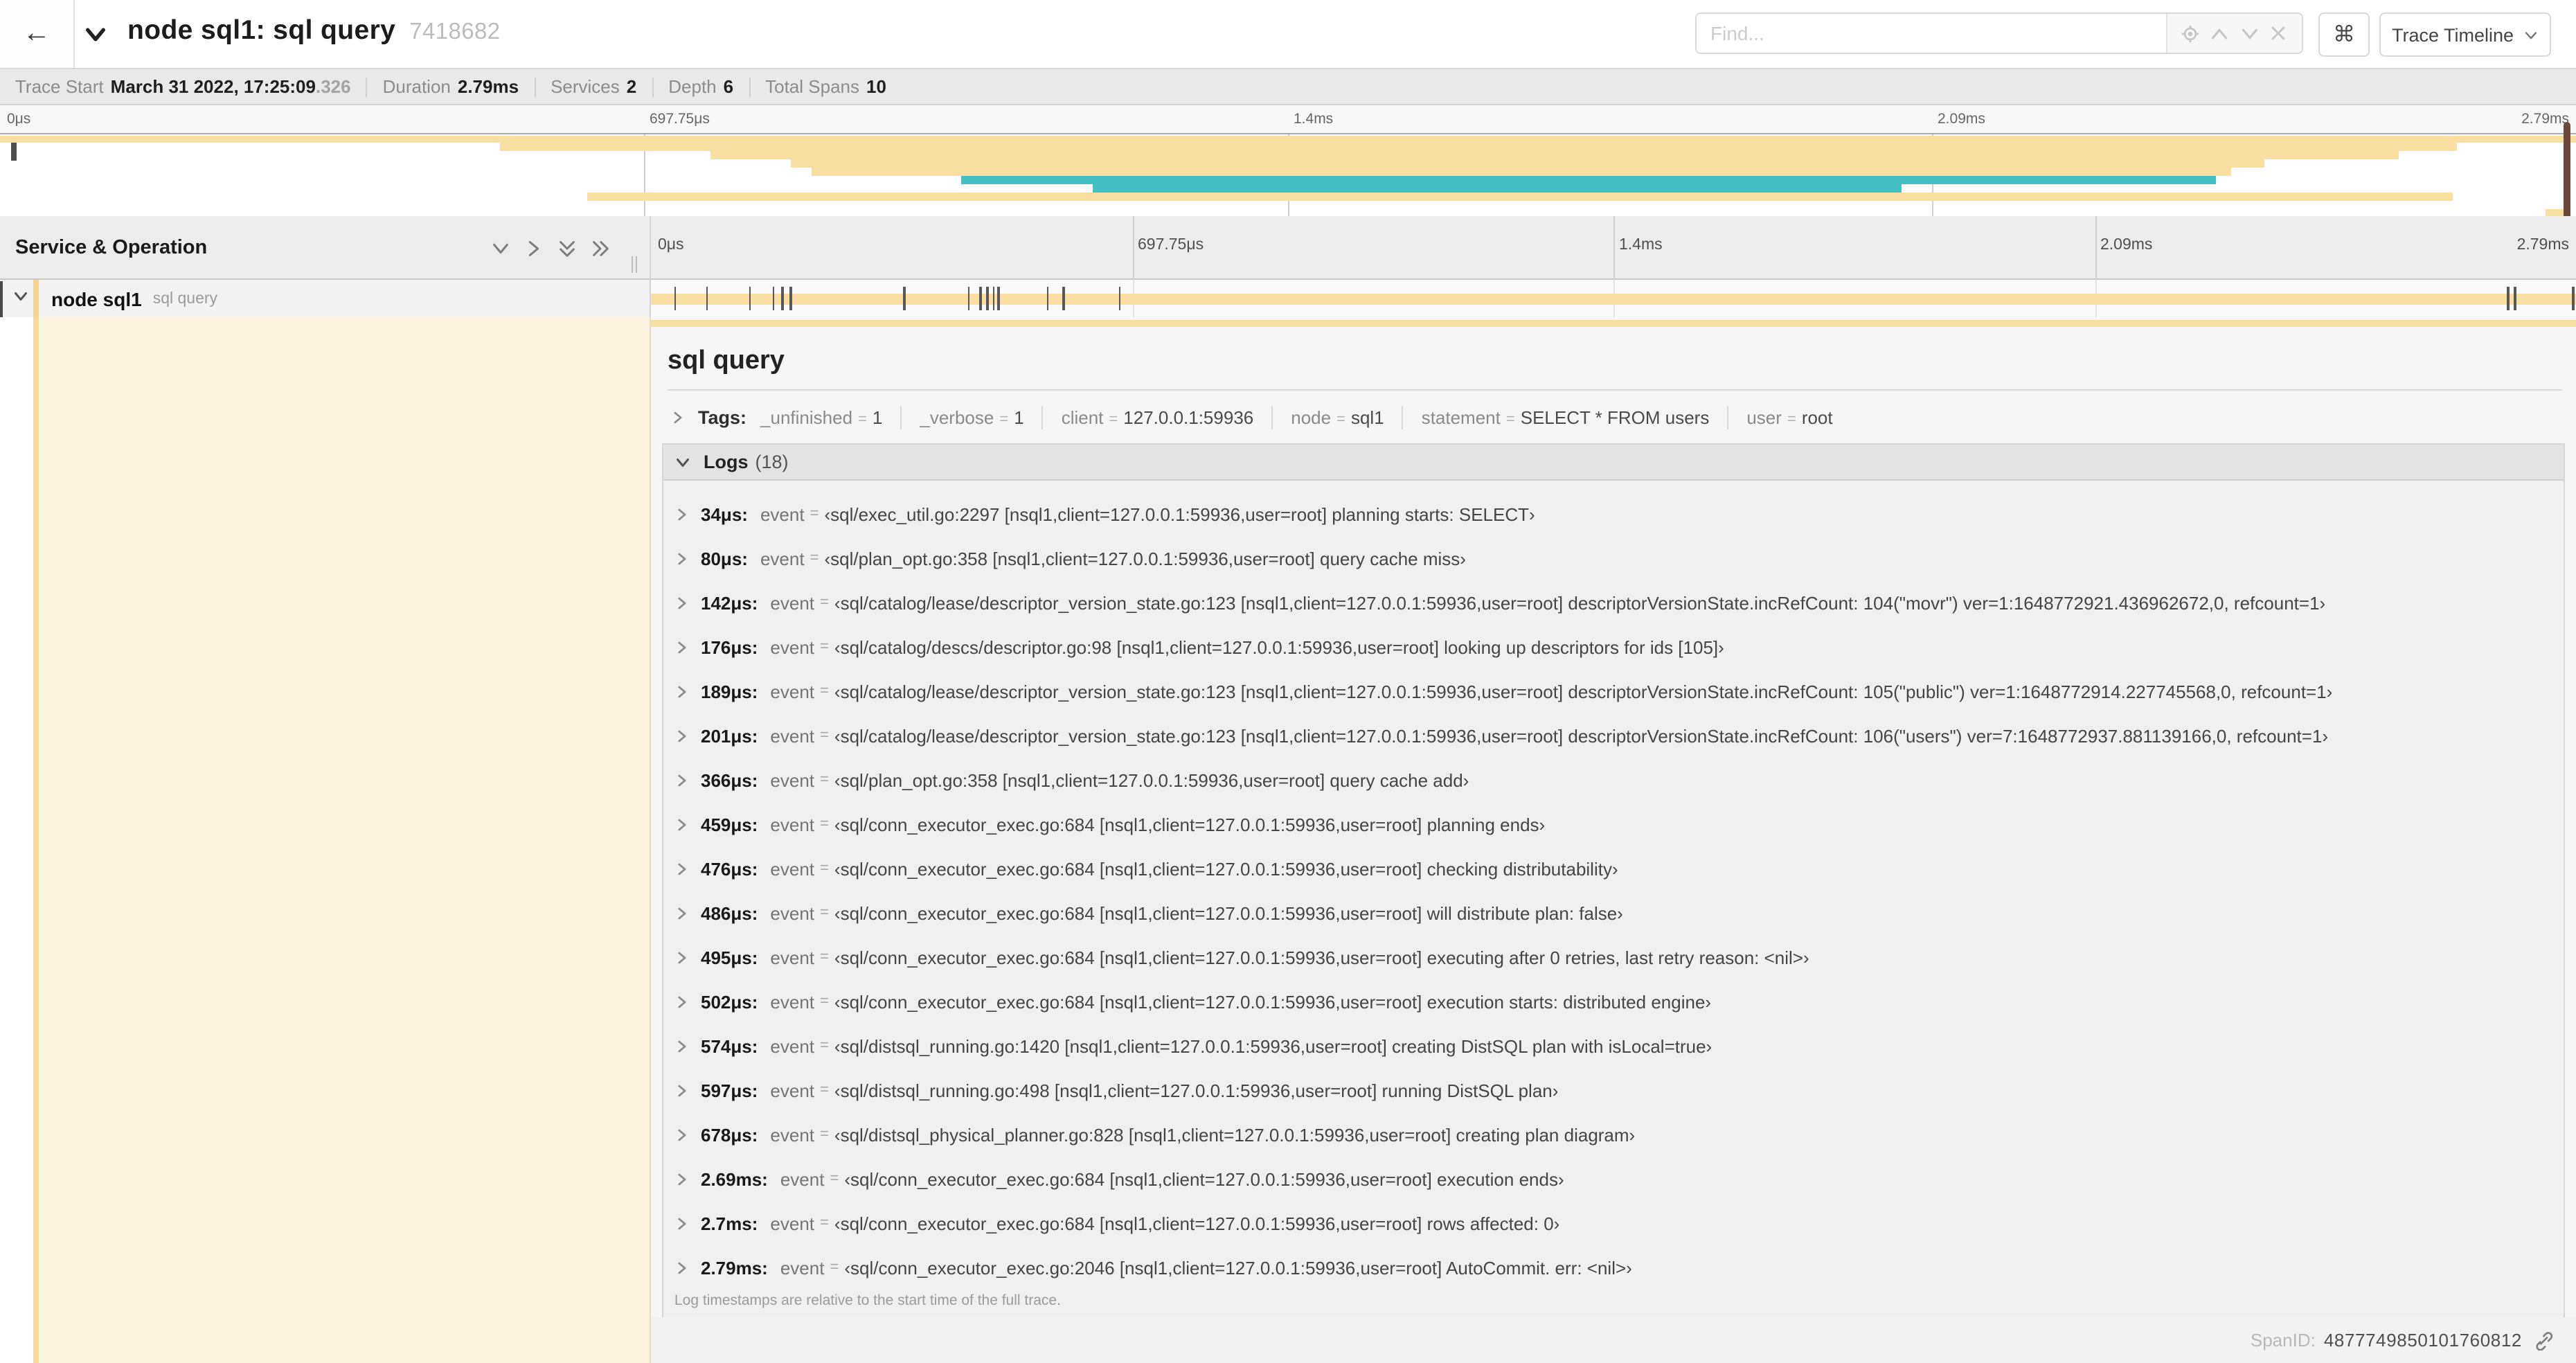 This screenshot has width=2576, height=1363. Describe the element at coordinates (1520, 197) in the screenshot. I see `minimap-span-bar` at that location.